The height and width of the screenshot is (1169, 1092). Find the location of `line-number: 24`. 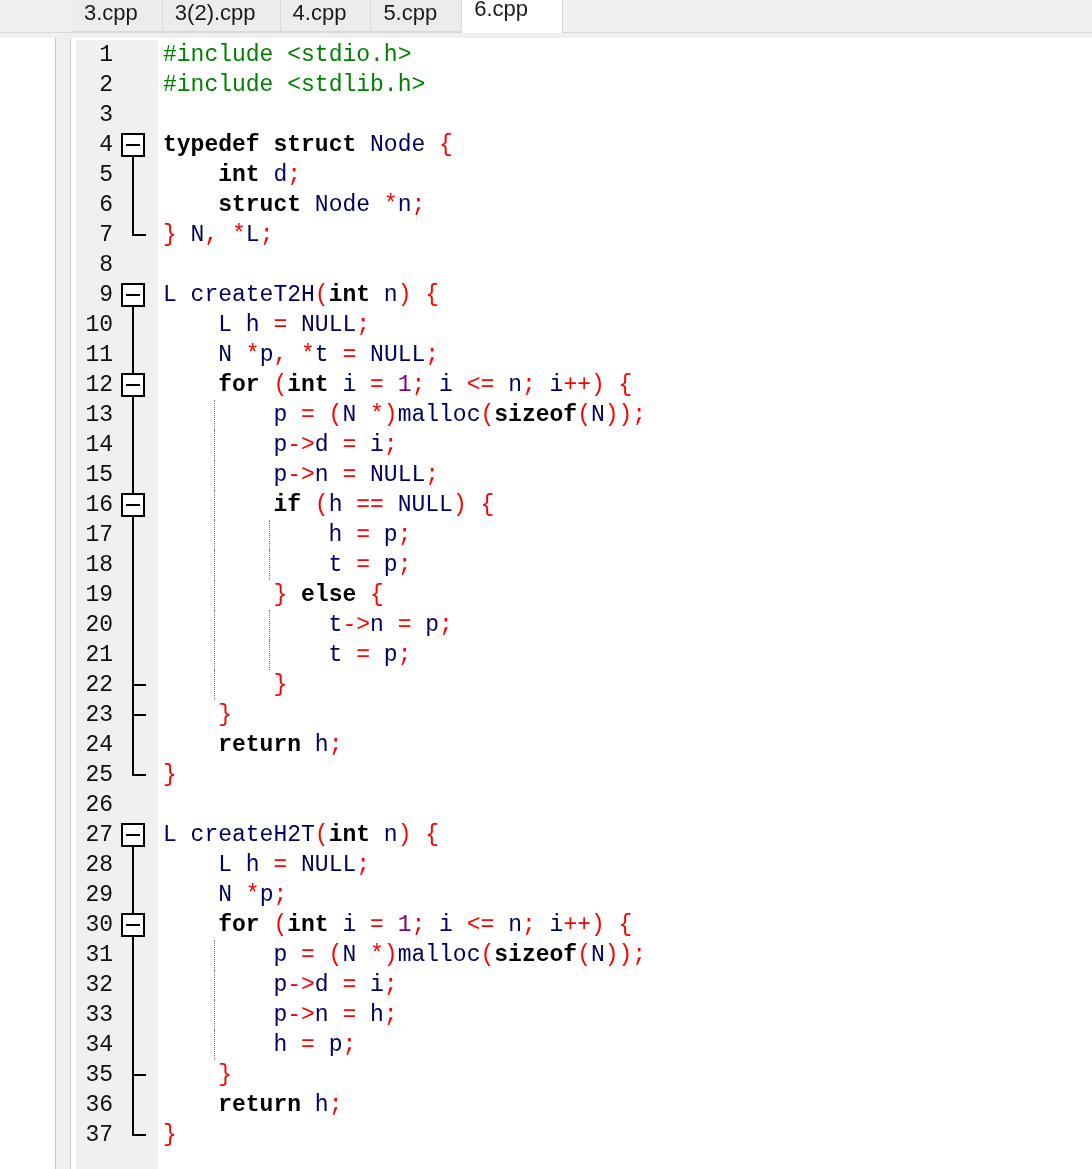

line-number: 24 is located at coordinates (99, 745).